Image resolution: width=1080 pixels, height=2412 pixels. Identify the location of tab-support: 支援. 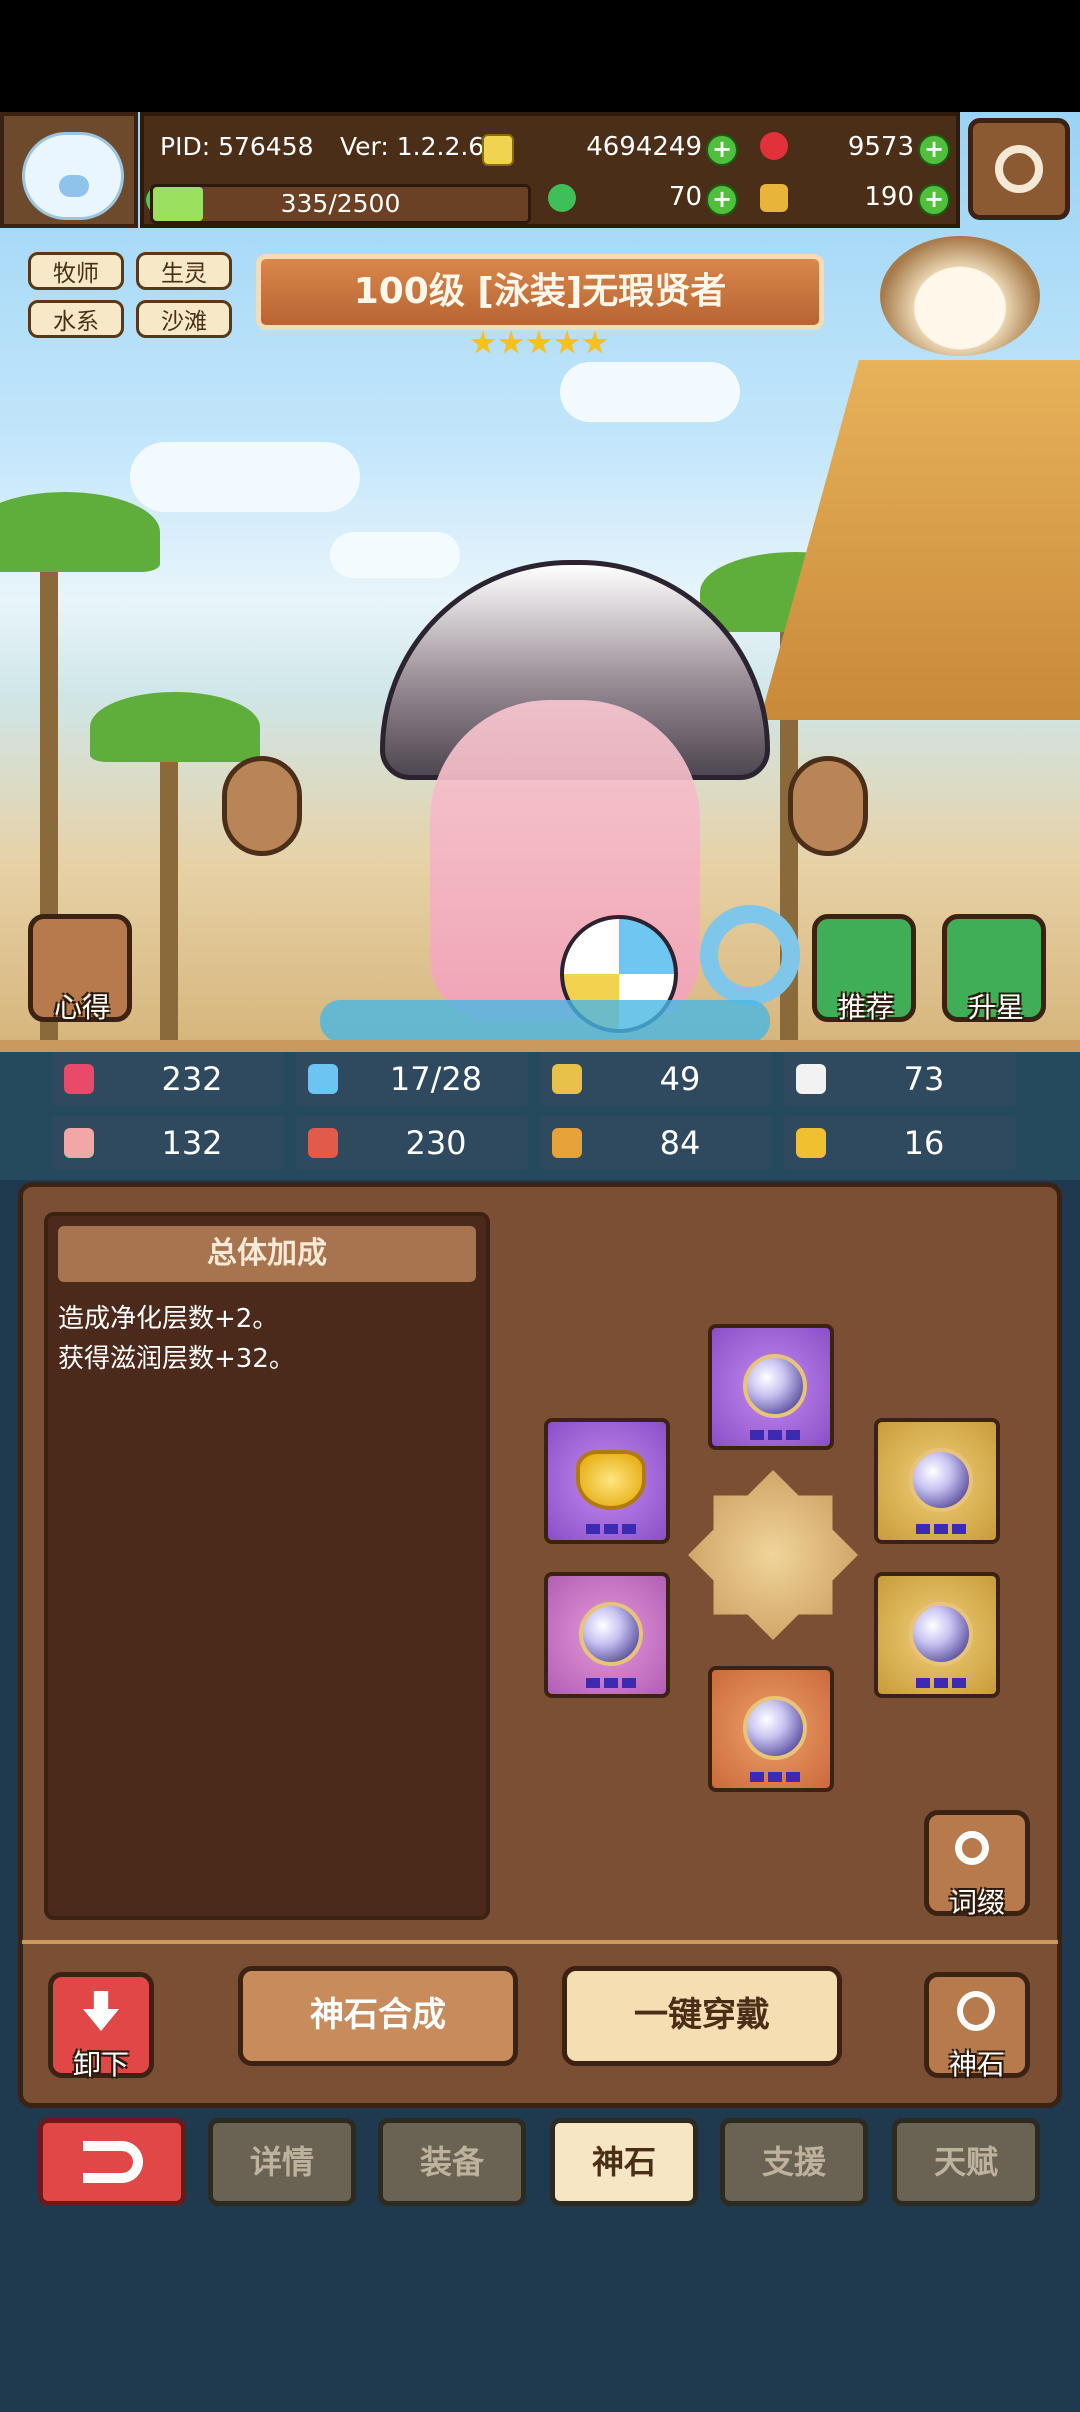
(794, 2162).